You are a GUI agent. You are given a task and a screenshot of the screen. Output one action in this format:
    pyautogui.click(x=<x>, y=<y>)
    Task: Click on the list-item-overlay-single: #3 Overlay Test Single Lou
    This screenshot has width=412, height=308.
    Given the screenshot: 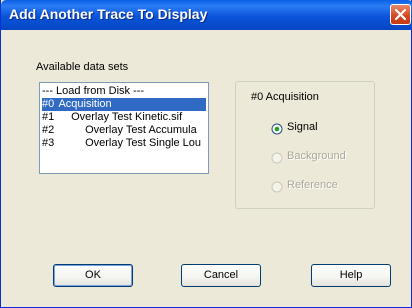 What is the action you would take?
    pyautogui.click(x=121, y=143)
    